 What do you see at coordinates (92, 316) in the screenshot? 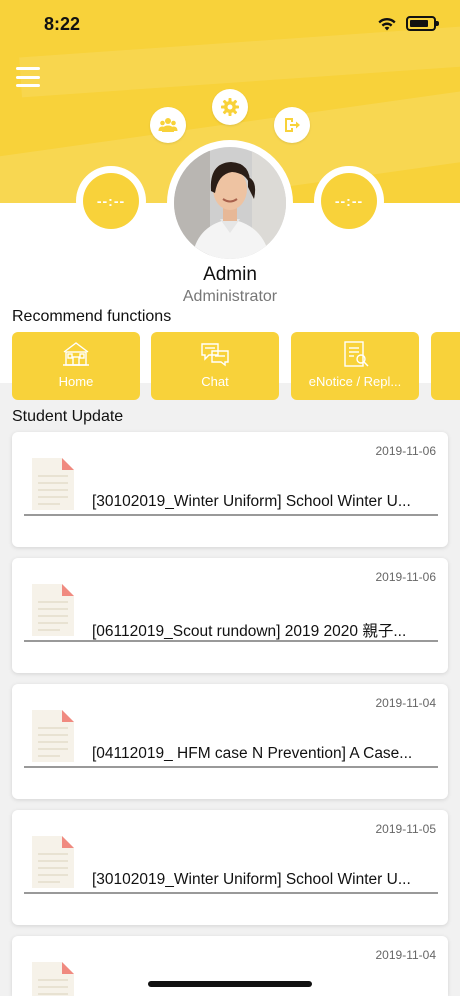
I see `recommend-title: Recommend functions` at bounding box center [92, 316].